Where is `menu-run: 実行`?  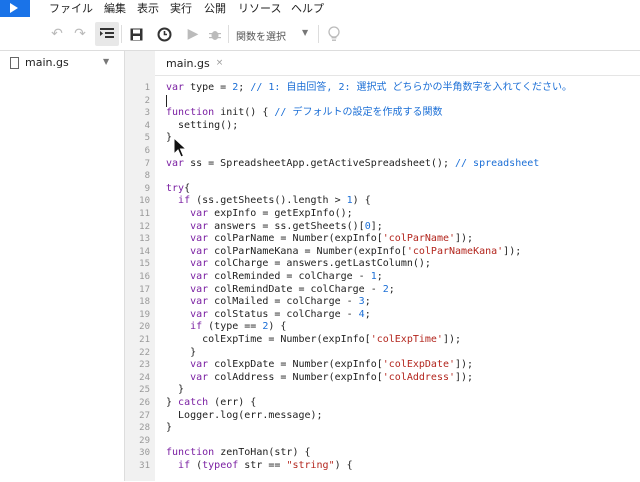 menu-run: 実行 is located at coordinates (181, 8).